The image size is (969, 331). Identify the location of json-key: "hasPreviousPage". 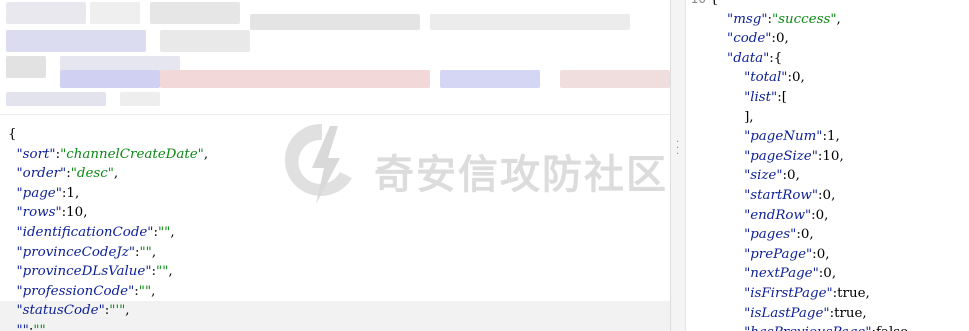
(807, 328).